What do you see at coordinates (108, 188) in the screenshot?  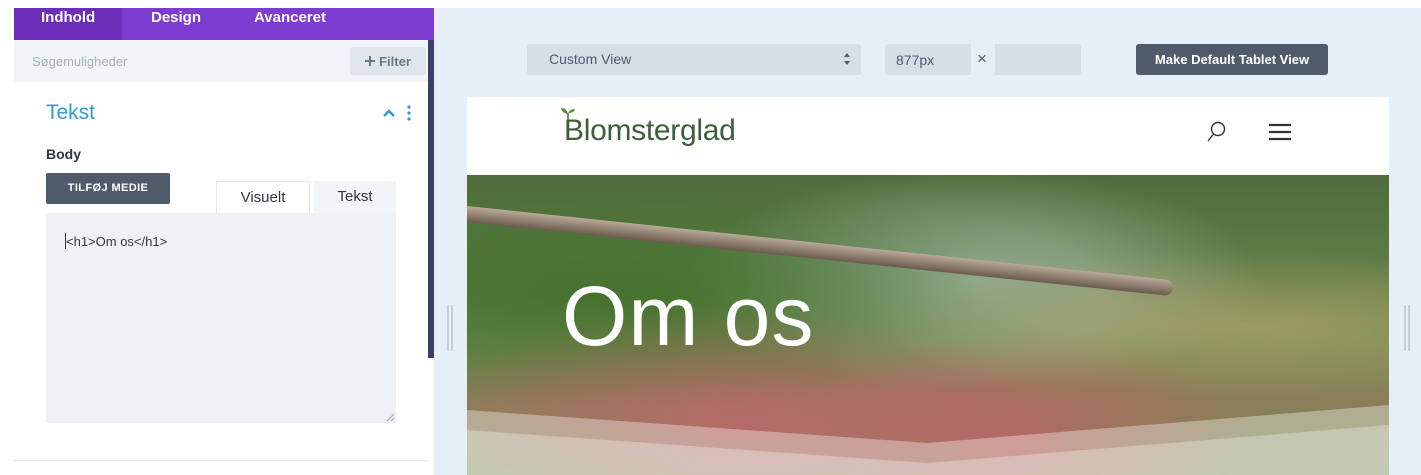 I see `add-media-button: TILFØJ MEDIE` at bounding box center [108, 188].